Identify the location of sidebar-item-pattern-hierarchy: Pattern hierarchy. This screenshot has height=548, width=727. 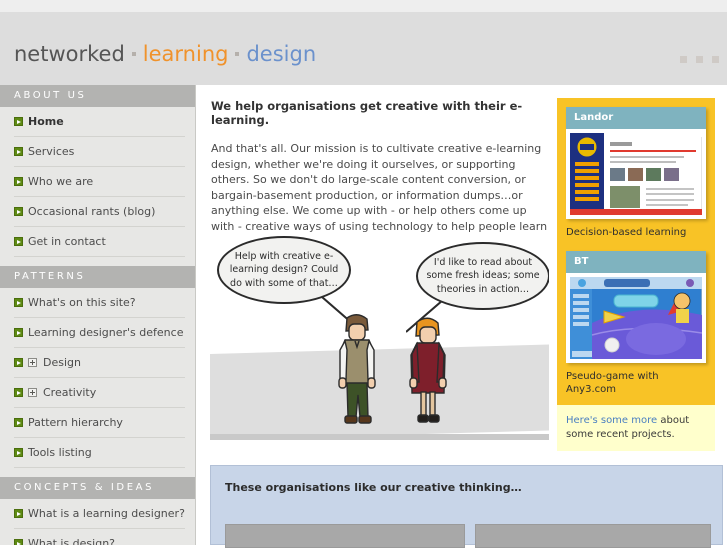
(99, 423).